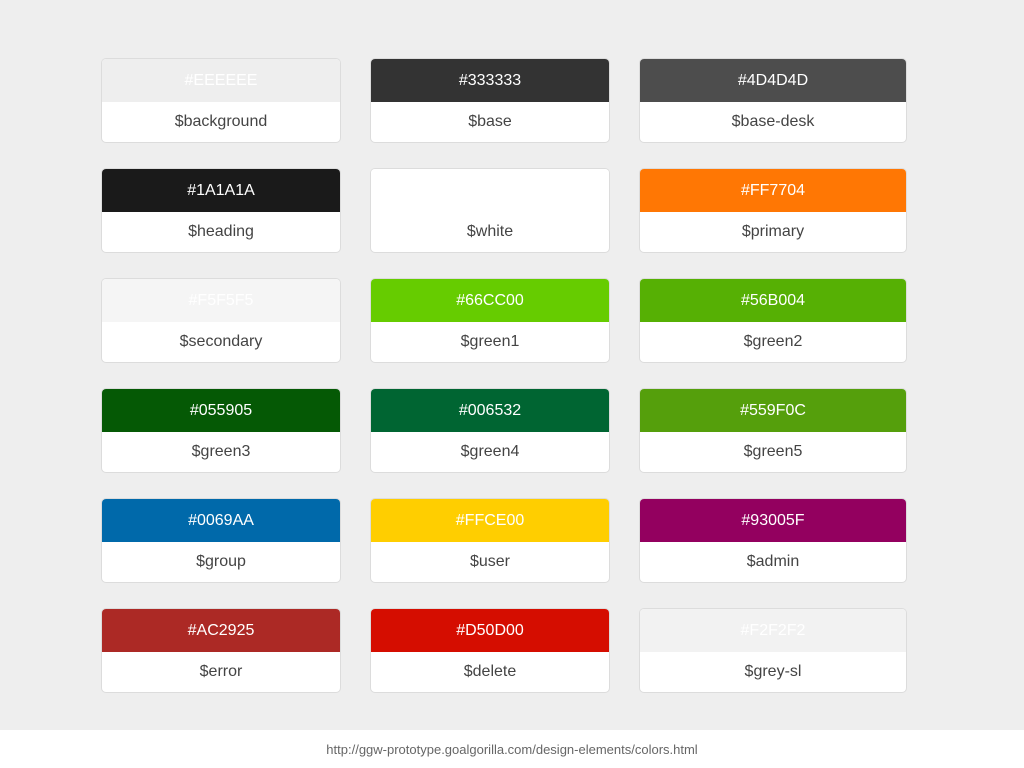 The image size is (1024, 768). What do you see at coordinates (490, 451) in the screenshot?
I see `color-variable-name: $green4` at bounding box center [490, 451].